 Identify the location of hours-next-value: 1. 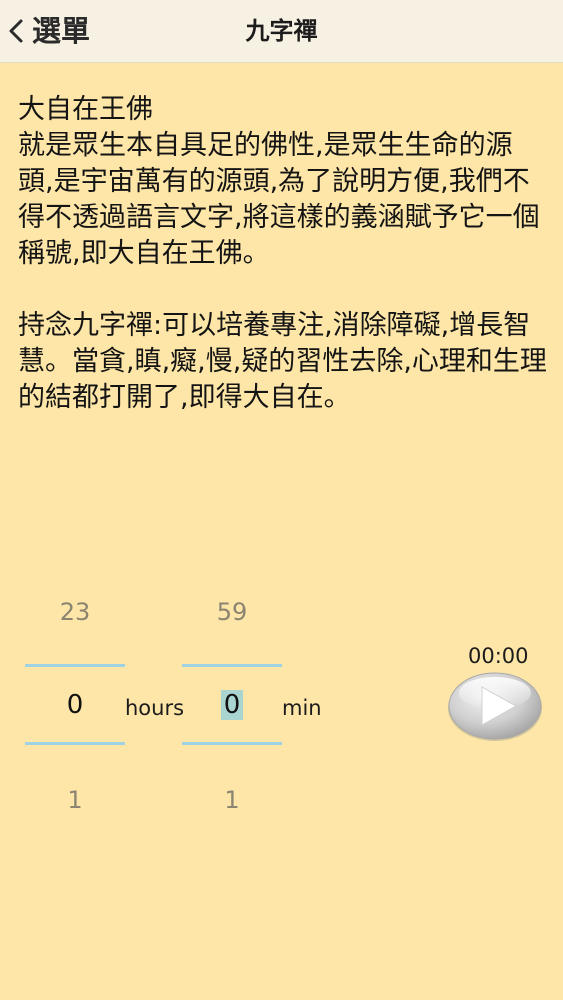
(75, 800).